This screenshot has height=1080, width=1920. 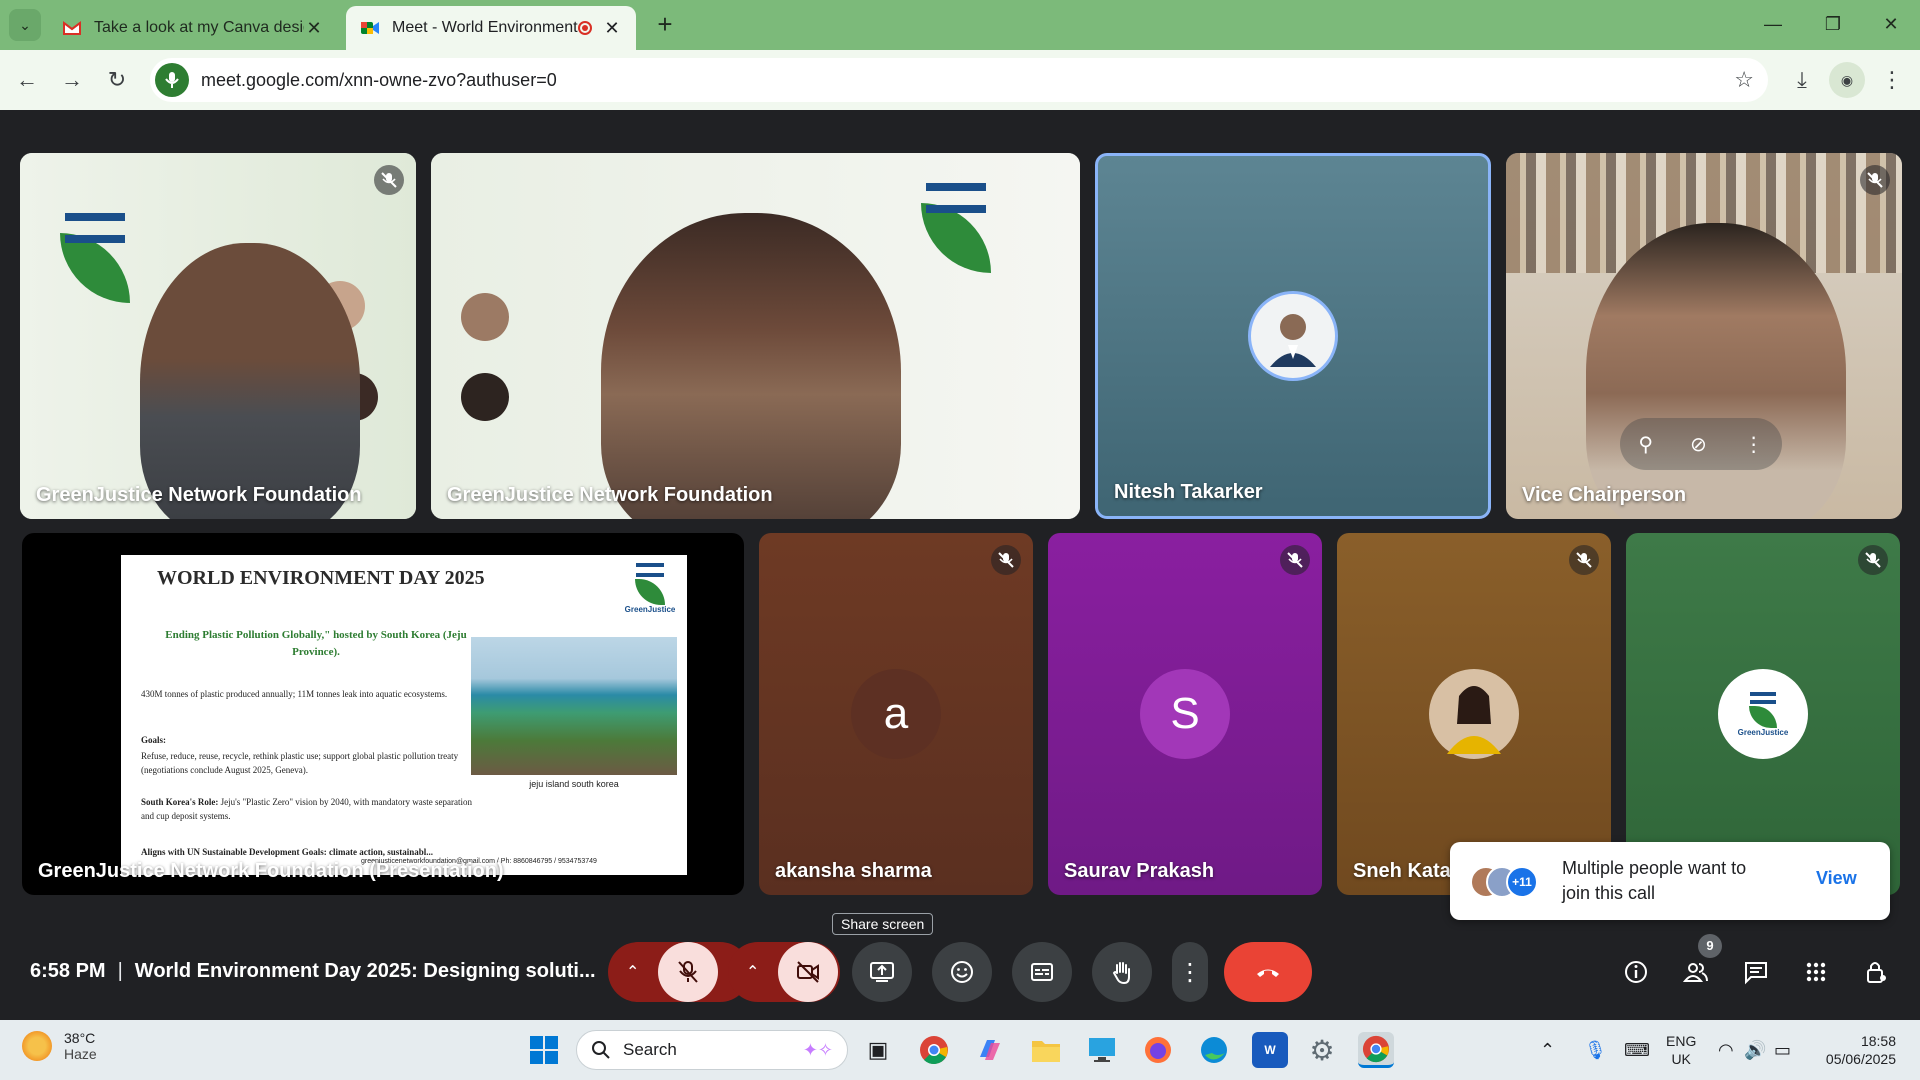 I want to click on url-text: meet.google.com/xnn-owne-zvo?authuser=0, so click(x=379, y=79).